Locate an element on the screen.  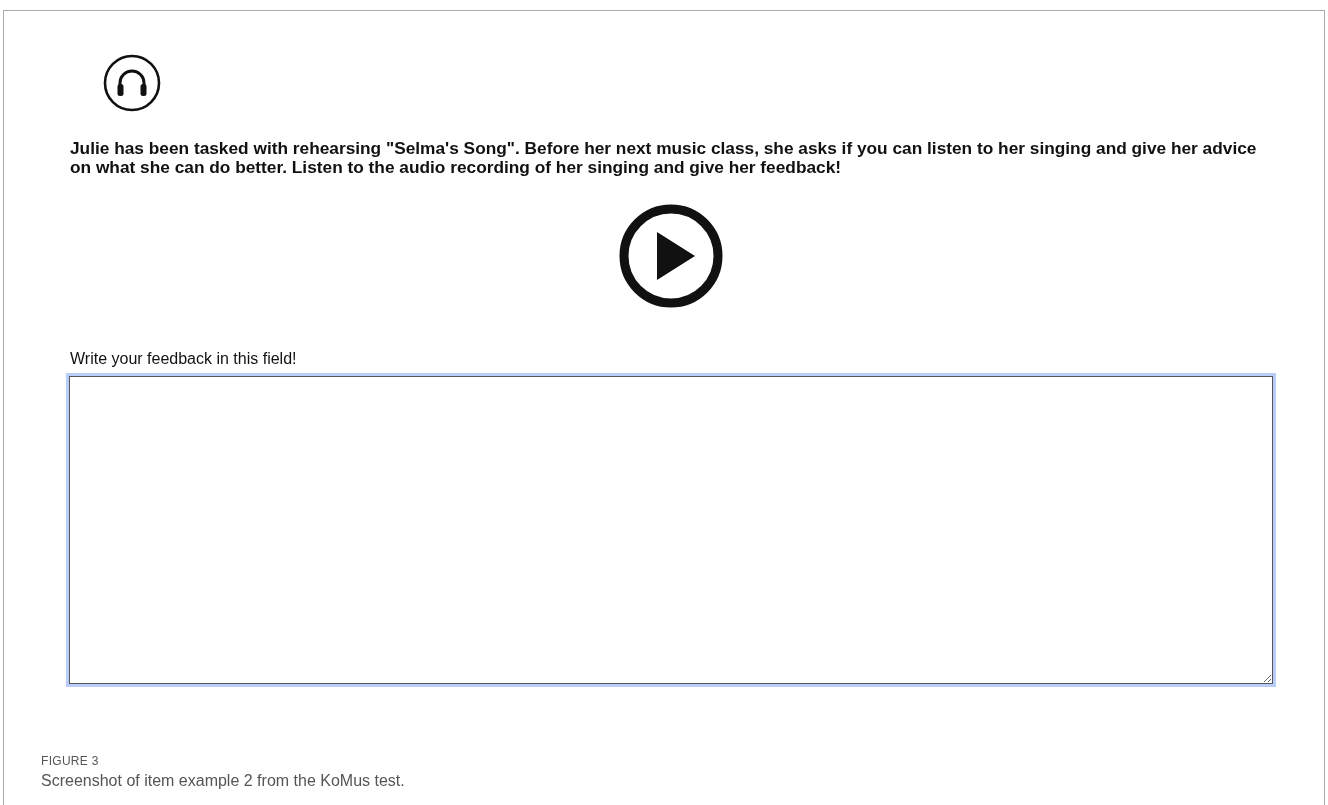
caption-text: Screenshot of item example 2 from the KoMus test. is located at coordinates (223, 781).